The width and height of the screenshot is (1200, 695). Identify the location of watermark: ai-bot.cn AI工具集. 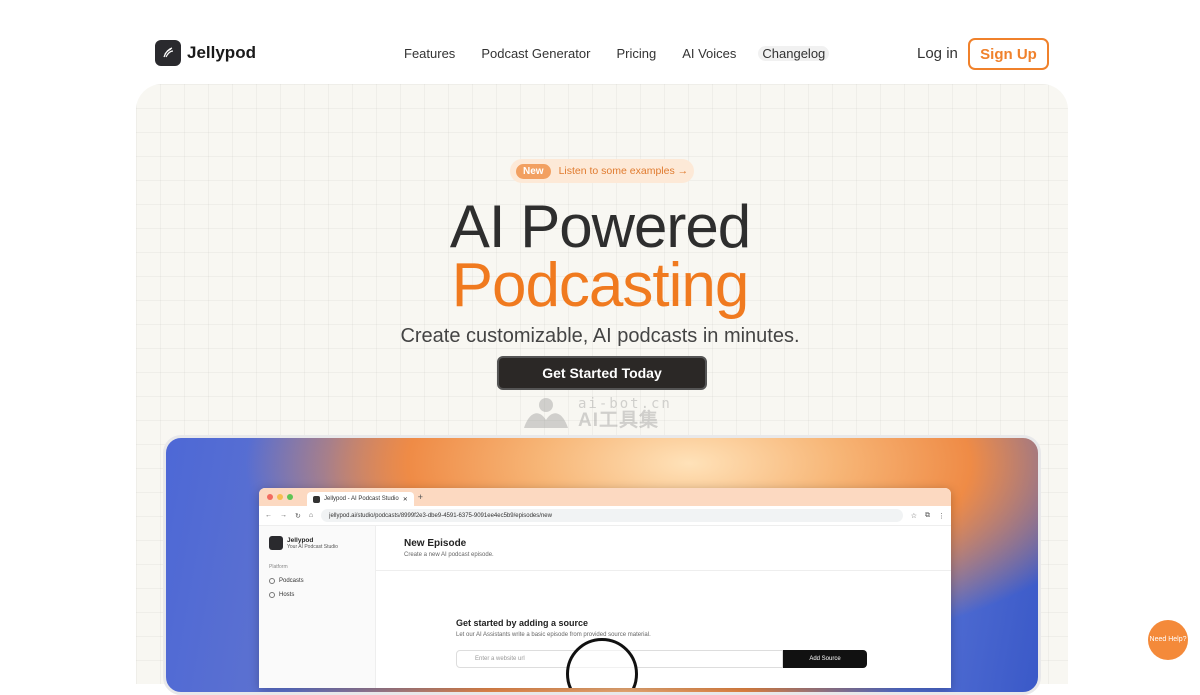
(596, 413).